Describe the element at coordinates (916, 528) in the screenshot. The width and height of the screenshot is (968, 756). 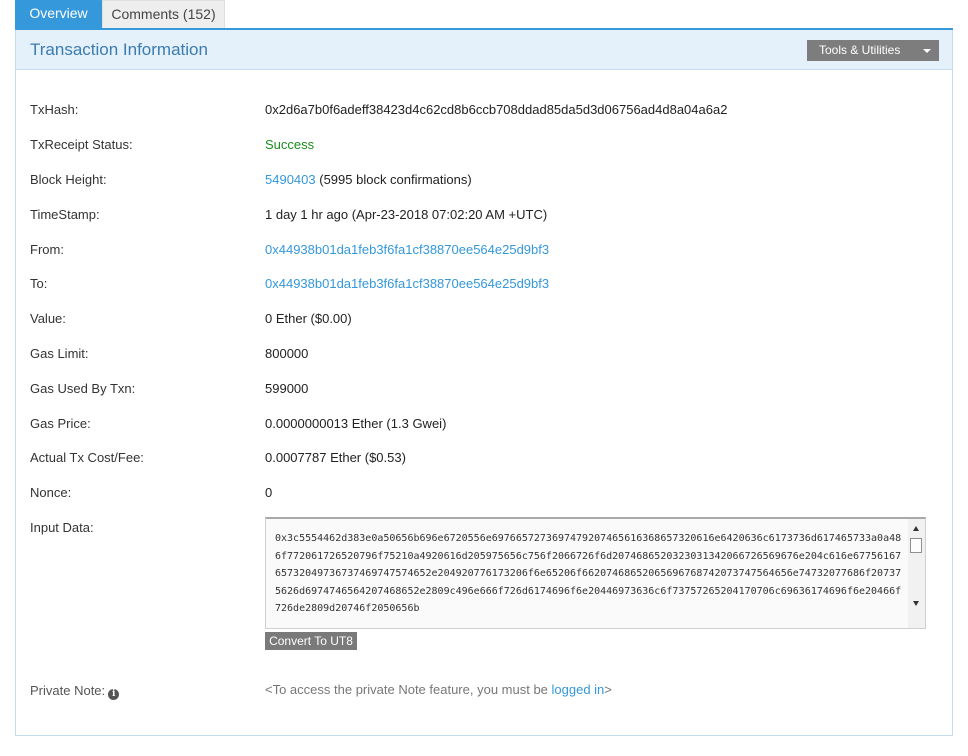
I see `scroll-up-icon` at that location.